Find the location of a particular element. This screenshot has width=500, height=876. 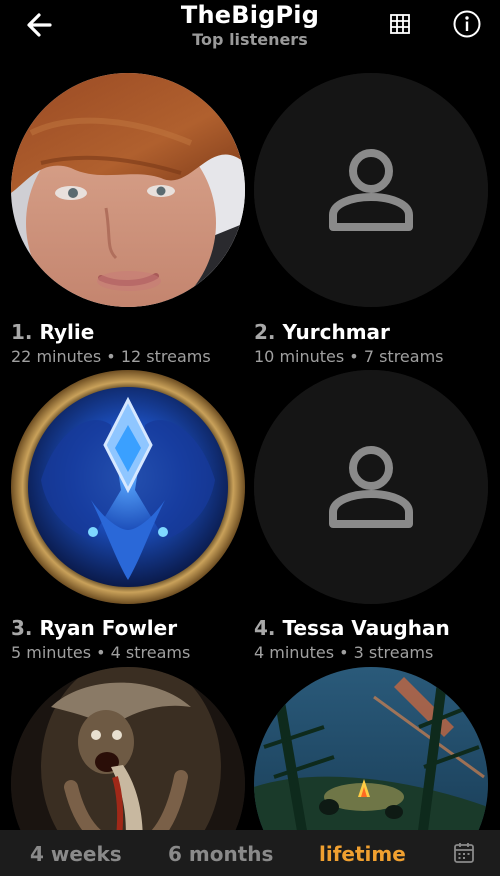

listener-name-1: 1. Rylie is located at coordinates (52, 332).